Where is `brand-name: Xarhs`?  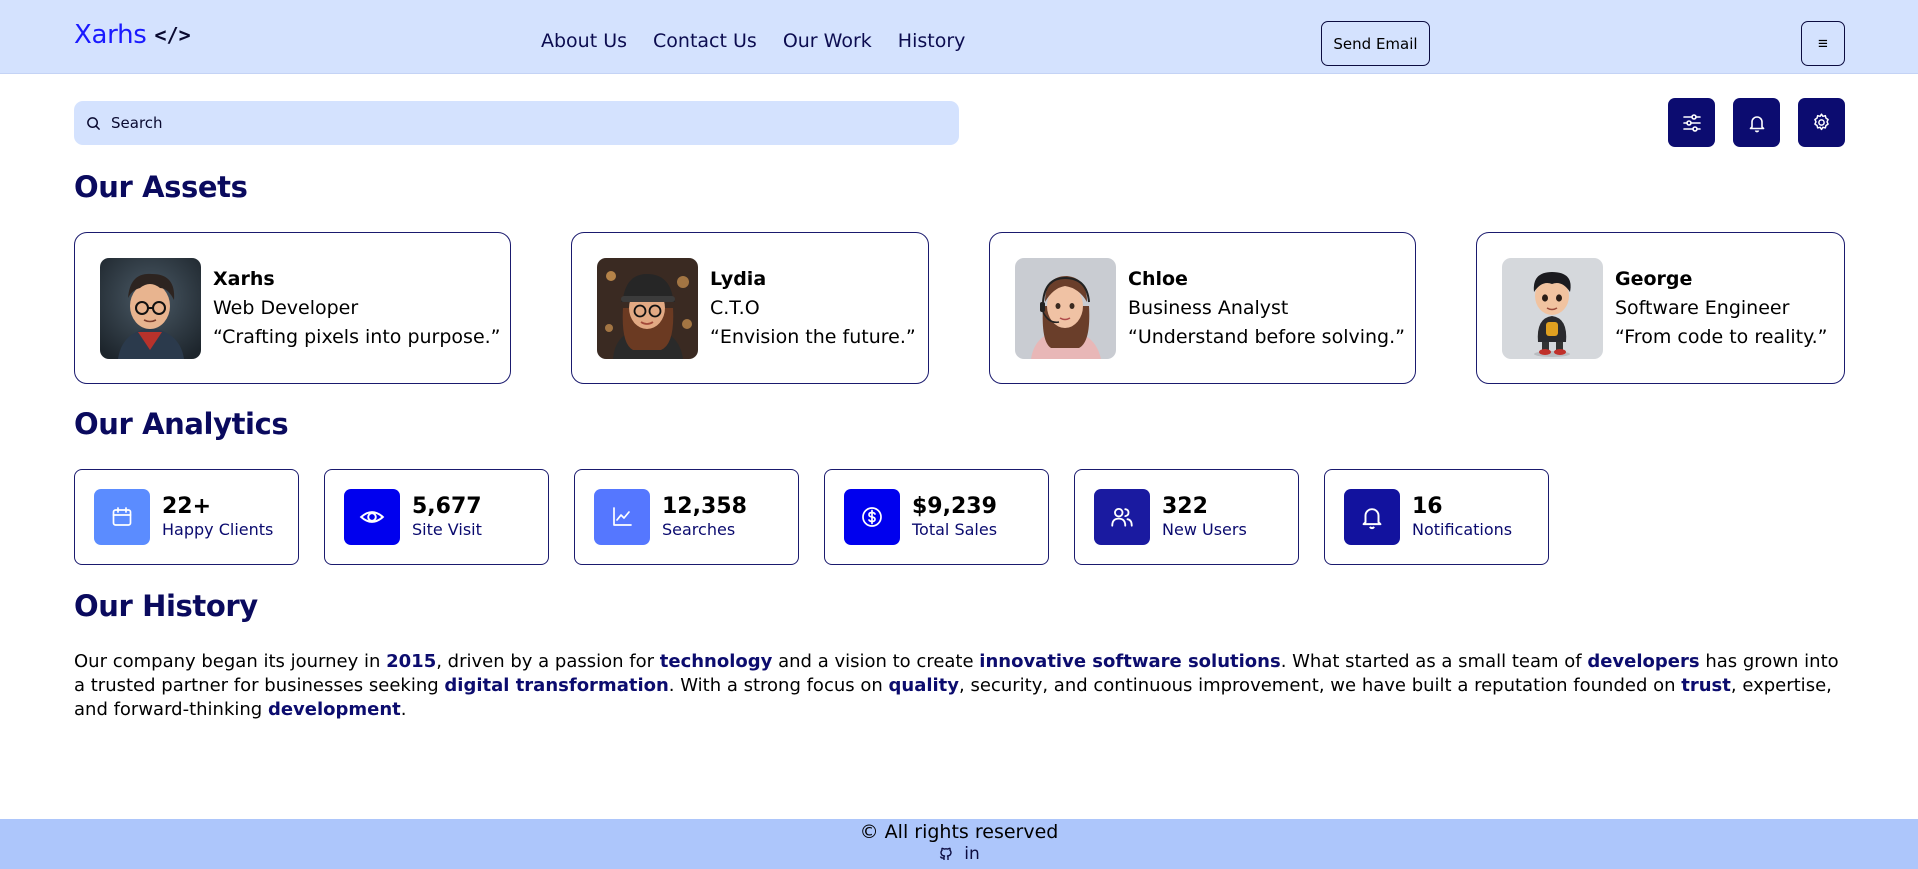 brand-name: Xarhs is located at coordinates (110, 35).